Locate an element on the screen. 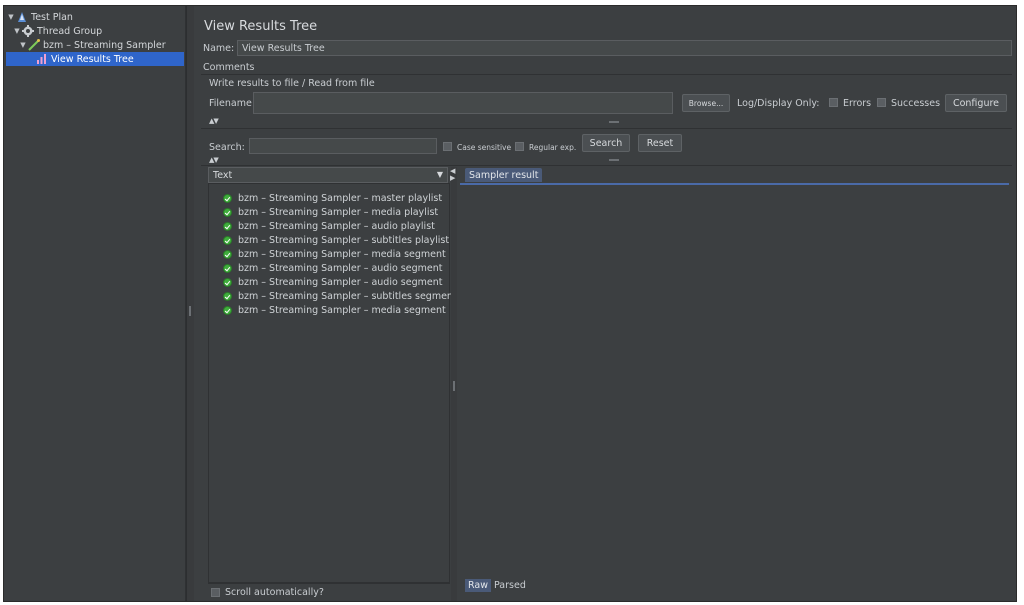 This screenshot has width=1024, height=605. list-item: bzm – Streaming Sampler – media playlist is located at coordinates (330, 212).